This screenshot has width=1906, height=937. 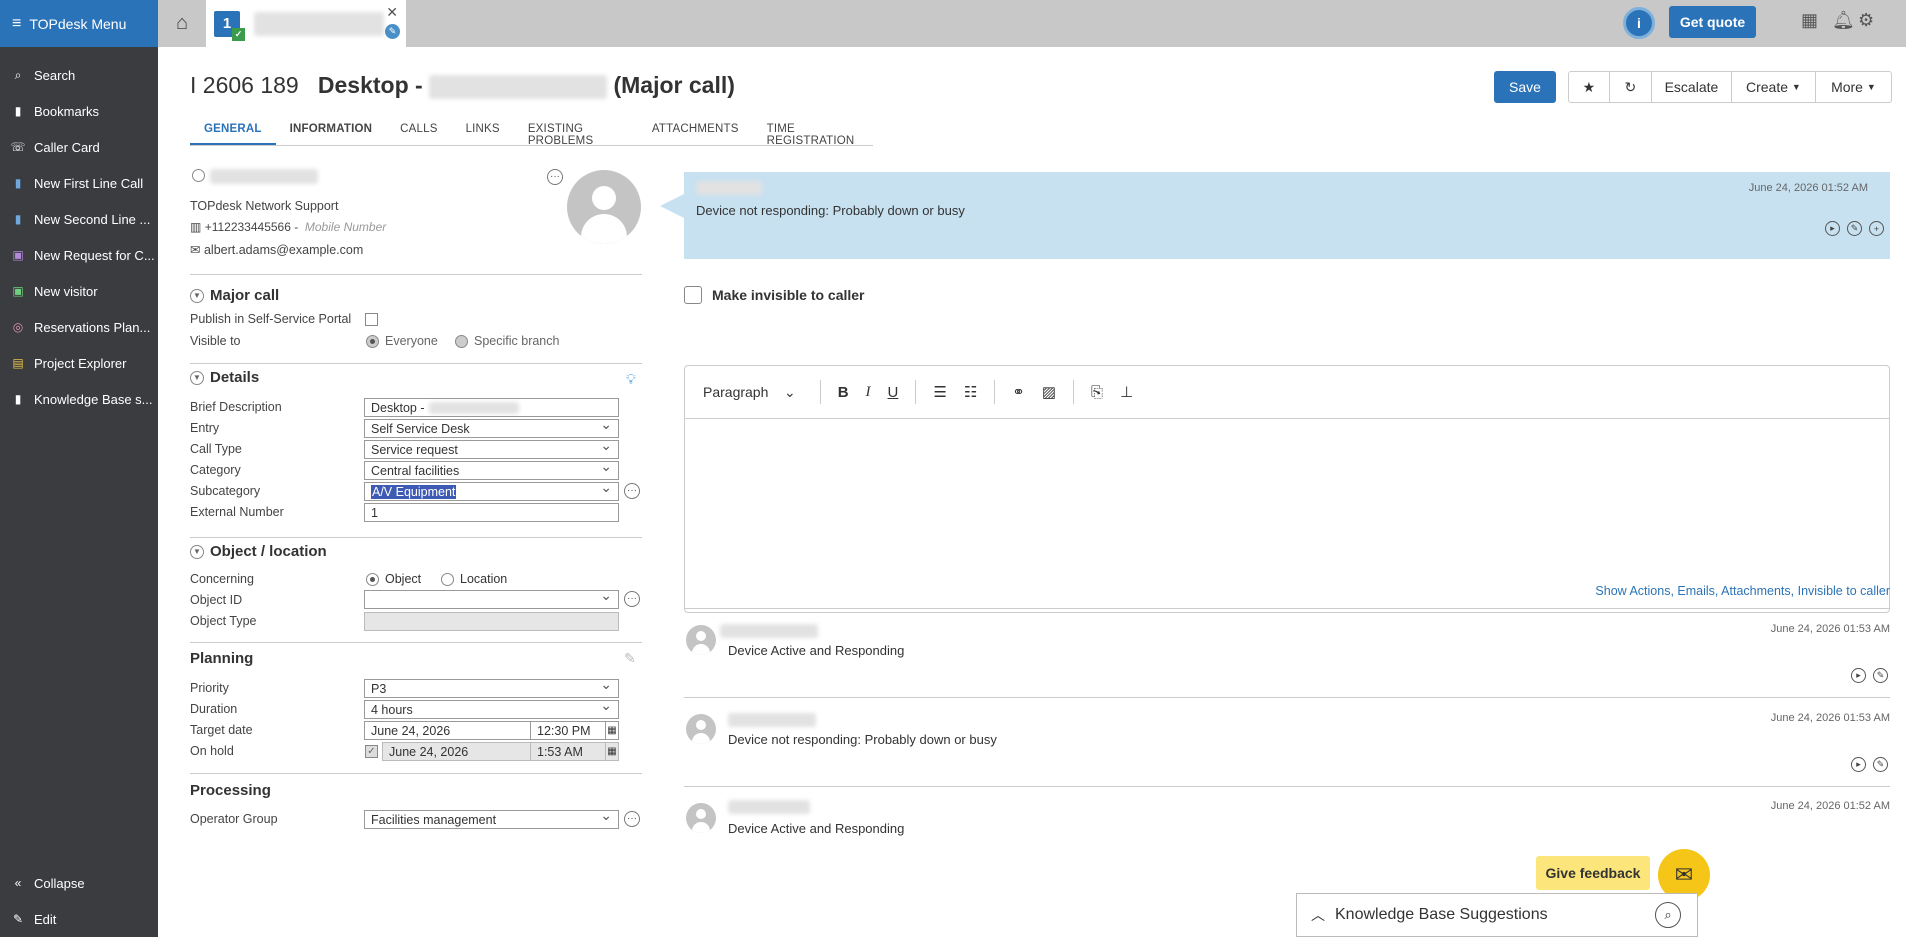 What do you see at coordinates (1639, 23) in the screenshot?
I see `info-button: i` at bounding box center [1639, 23].